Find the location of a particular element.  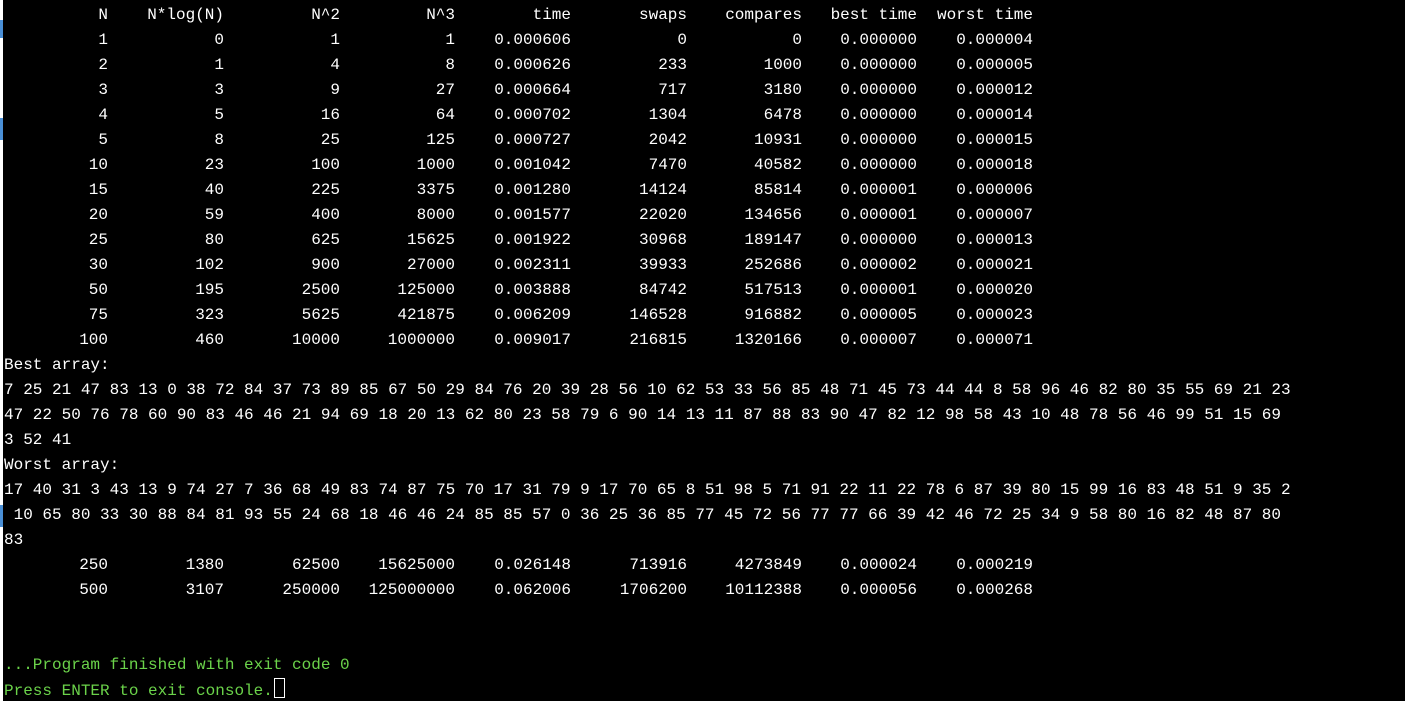

header-n-cubed: N^3 is located at coordinates (440, 15).